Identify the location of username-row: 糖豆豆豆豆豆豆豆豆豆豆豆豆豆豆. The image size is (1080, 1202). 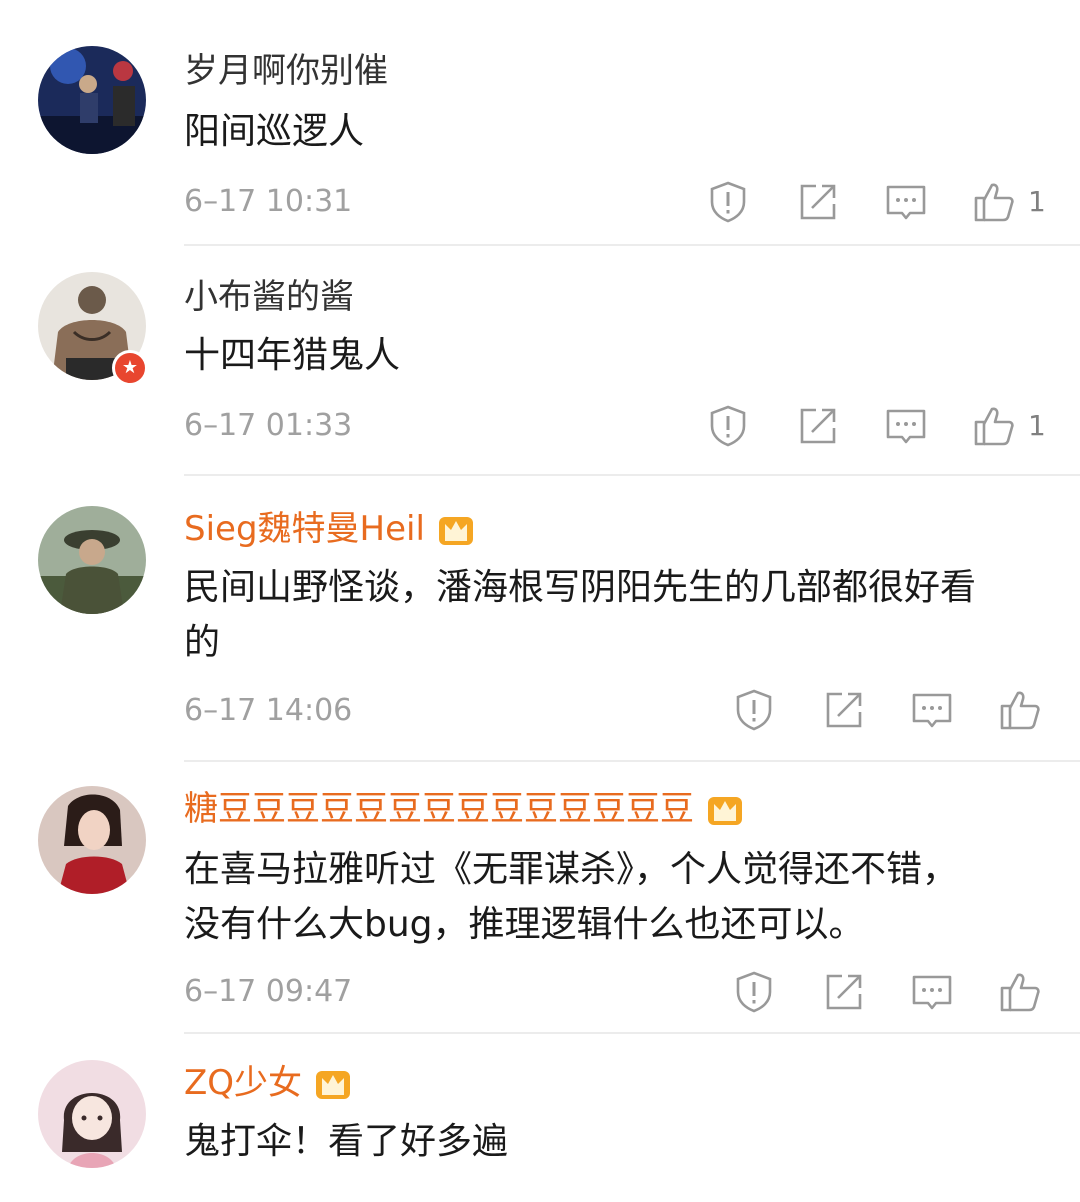
(464, 809).